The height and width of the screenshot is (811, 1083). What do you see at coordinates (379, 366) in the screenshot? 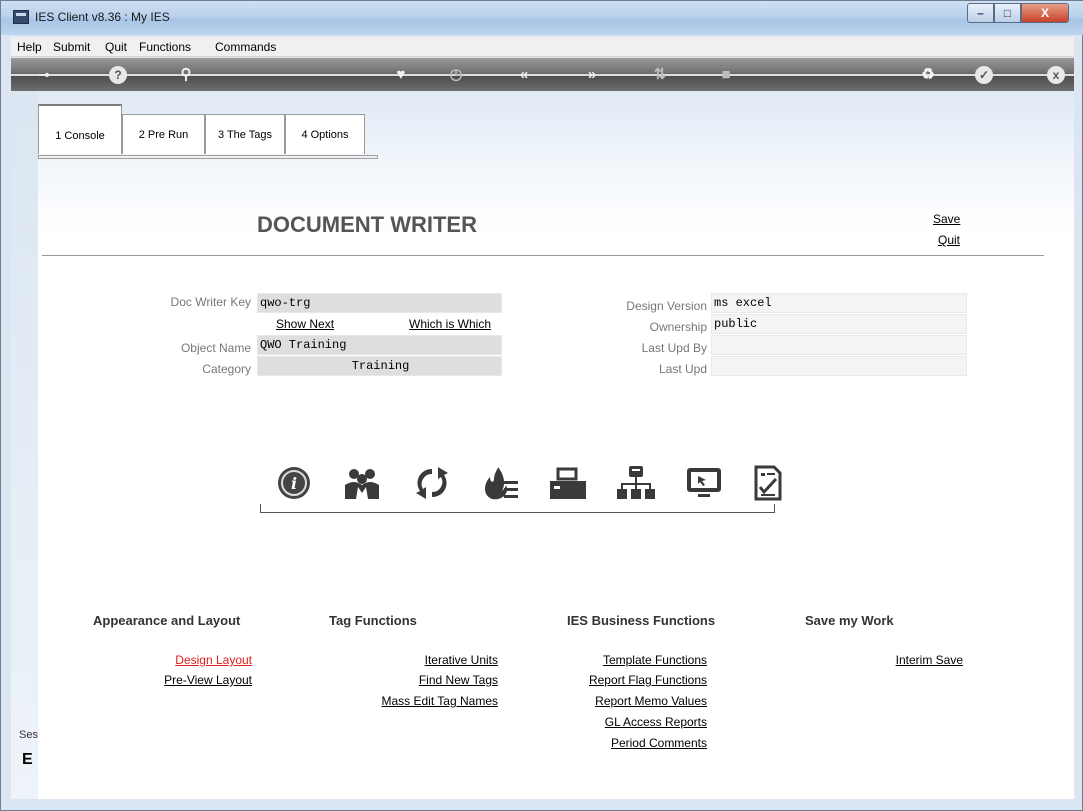
I see `category-field: Training` at bounding box center [379, 366].